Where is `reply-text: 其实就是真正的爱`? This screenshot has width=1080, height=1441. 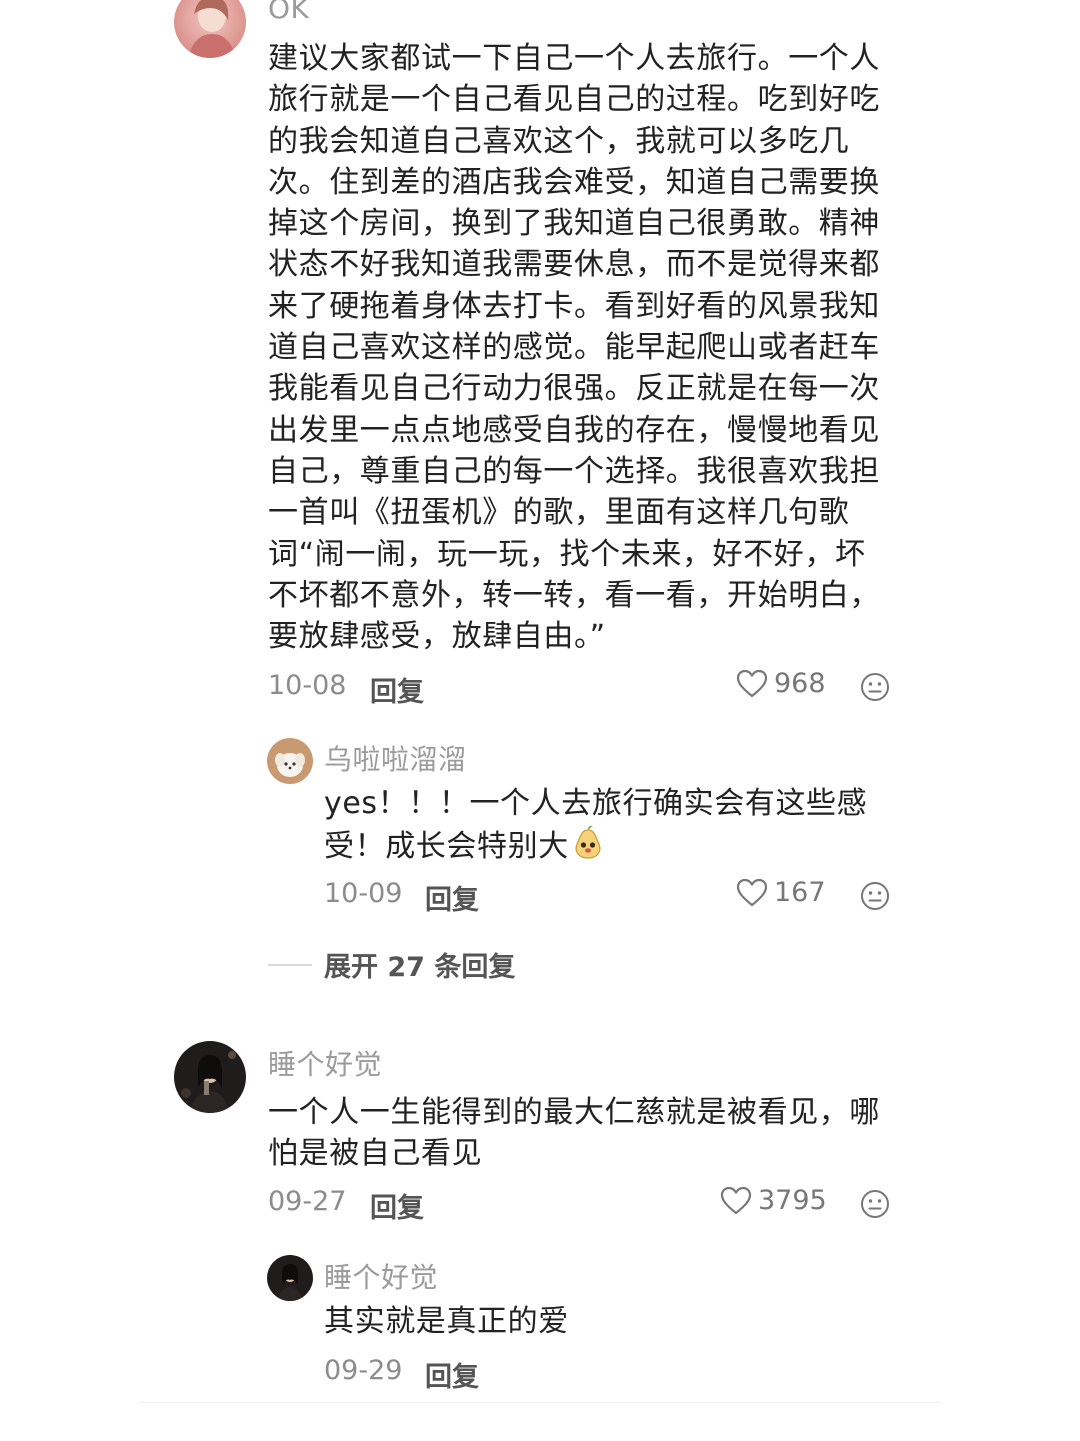 reply-text: 其实就是真正的爱 is located at coordinates (446, 1321).